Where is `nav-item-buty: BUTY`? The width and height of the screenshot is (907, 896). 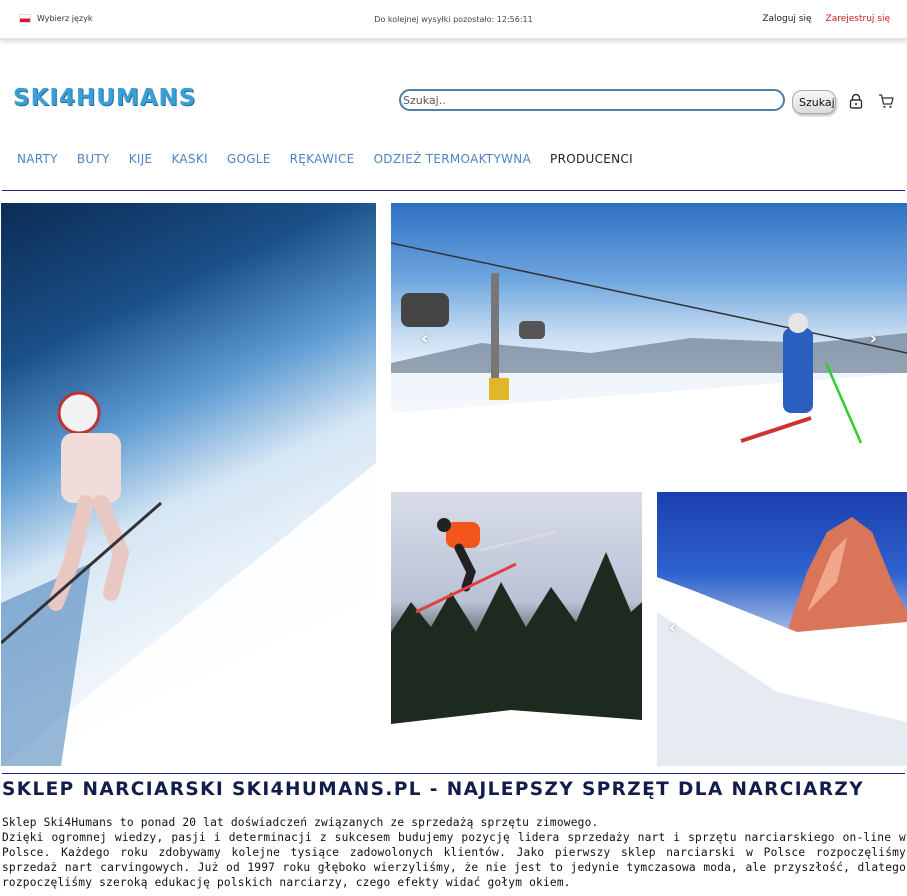 nav-item-buty: BUTY is located at coordinates (93, 159).